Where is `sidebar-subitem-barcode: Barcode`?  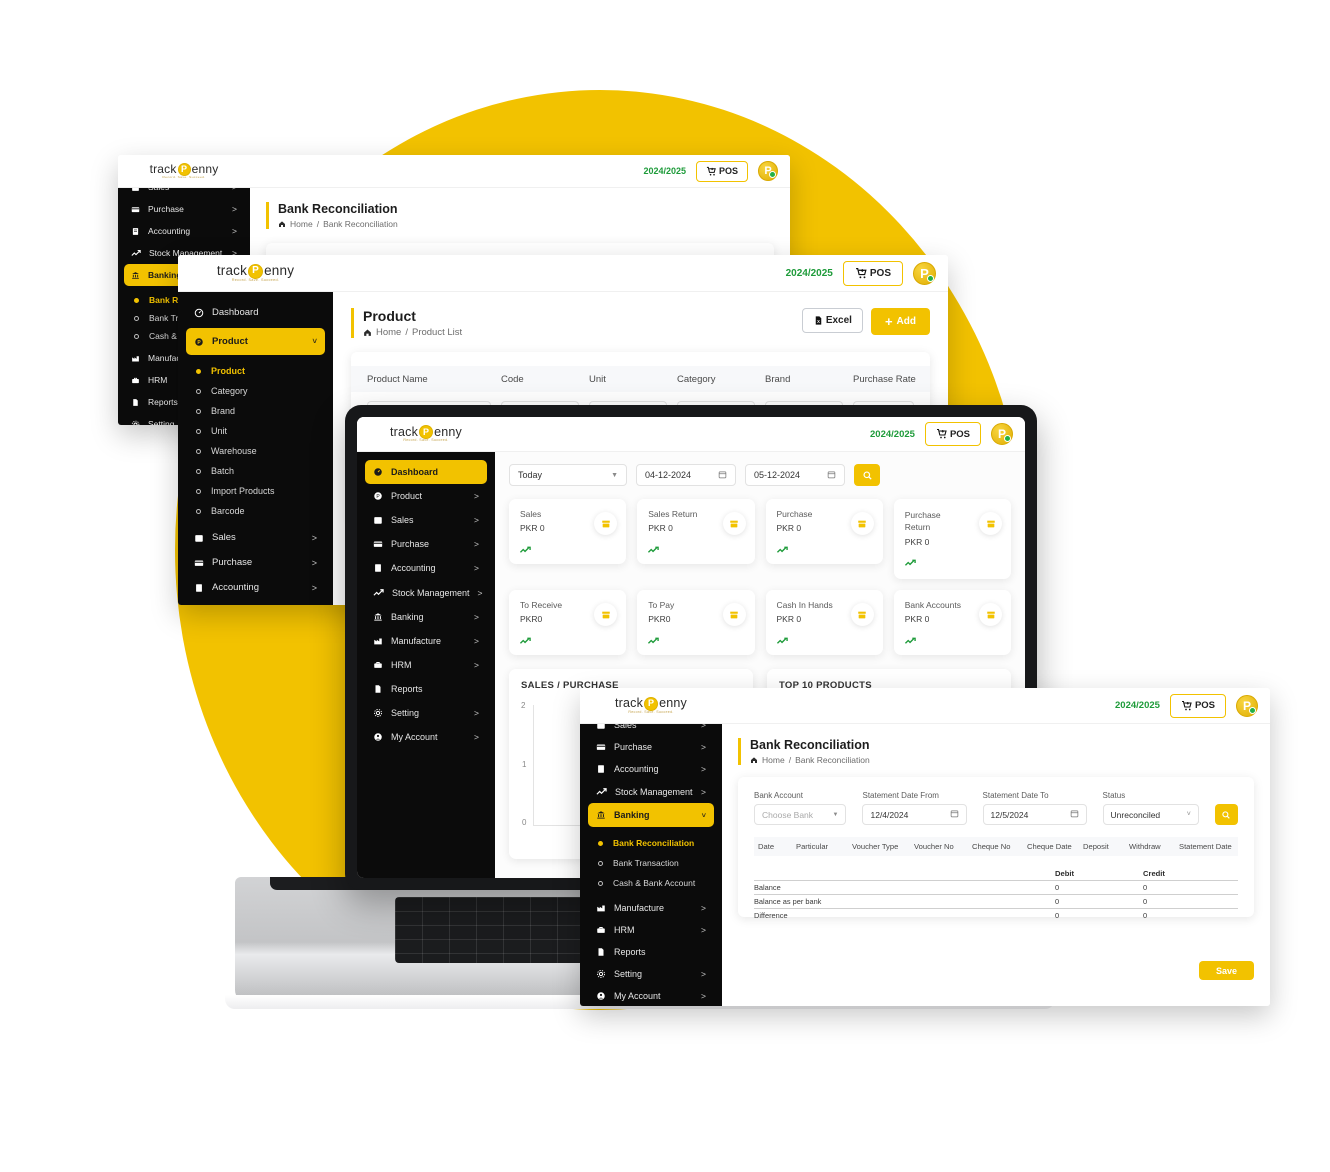
sidebar-subitem-barcode: Barcode is located at coordinates (257, 511).